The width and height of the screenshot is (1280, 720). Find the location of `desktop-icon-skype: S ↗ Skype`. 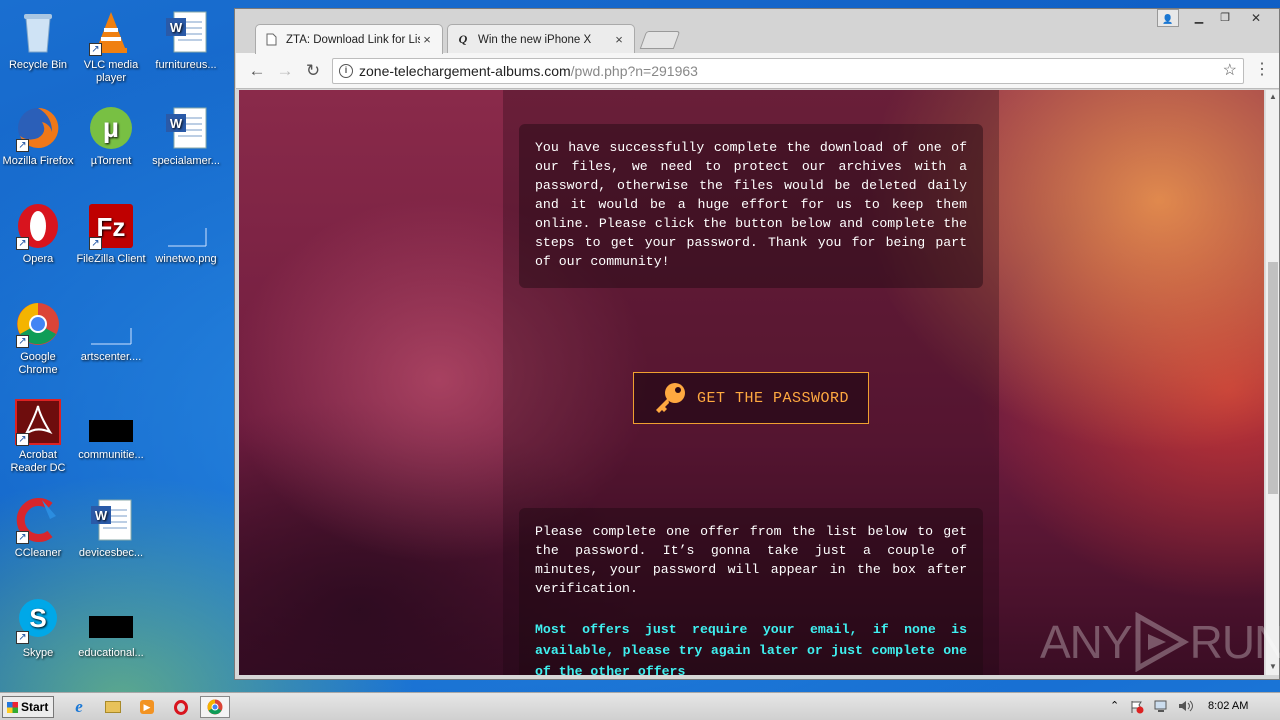

desktop-icon-skype: S ↗ Skype is located at coordinates (38, 628).